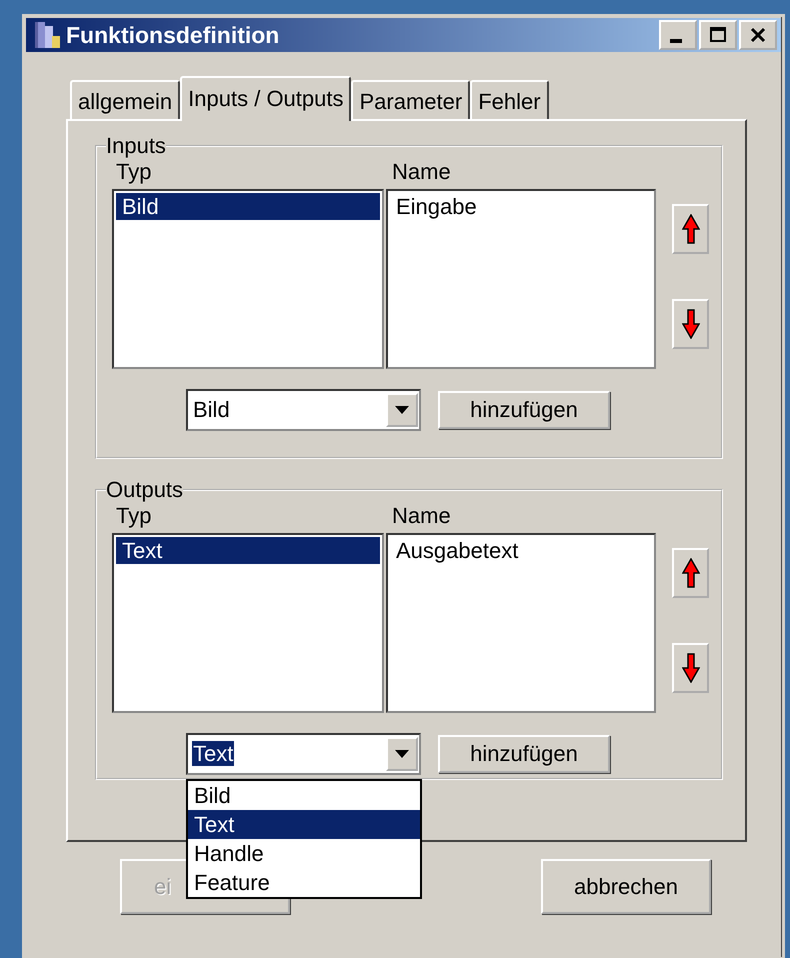 The height and width of the screenshot is (958, 790). I want to click on group-title: Inputs, so click(136, 146).